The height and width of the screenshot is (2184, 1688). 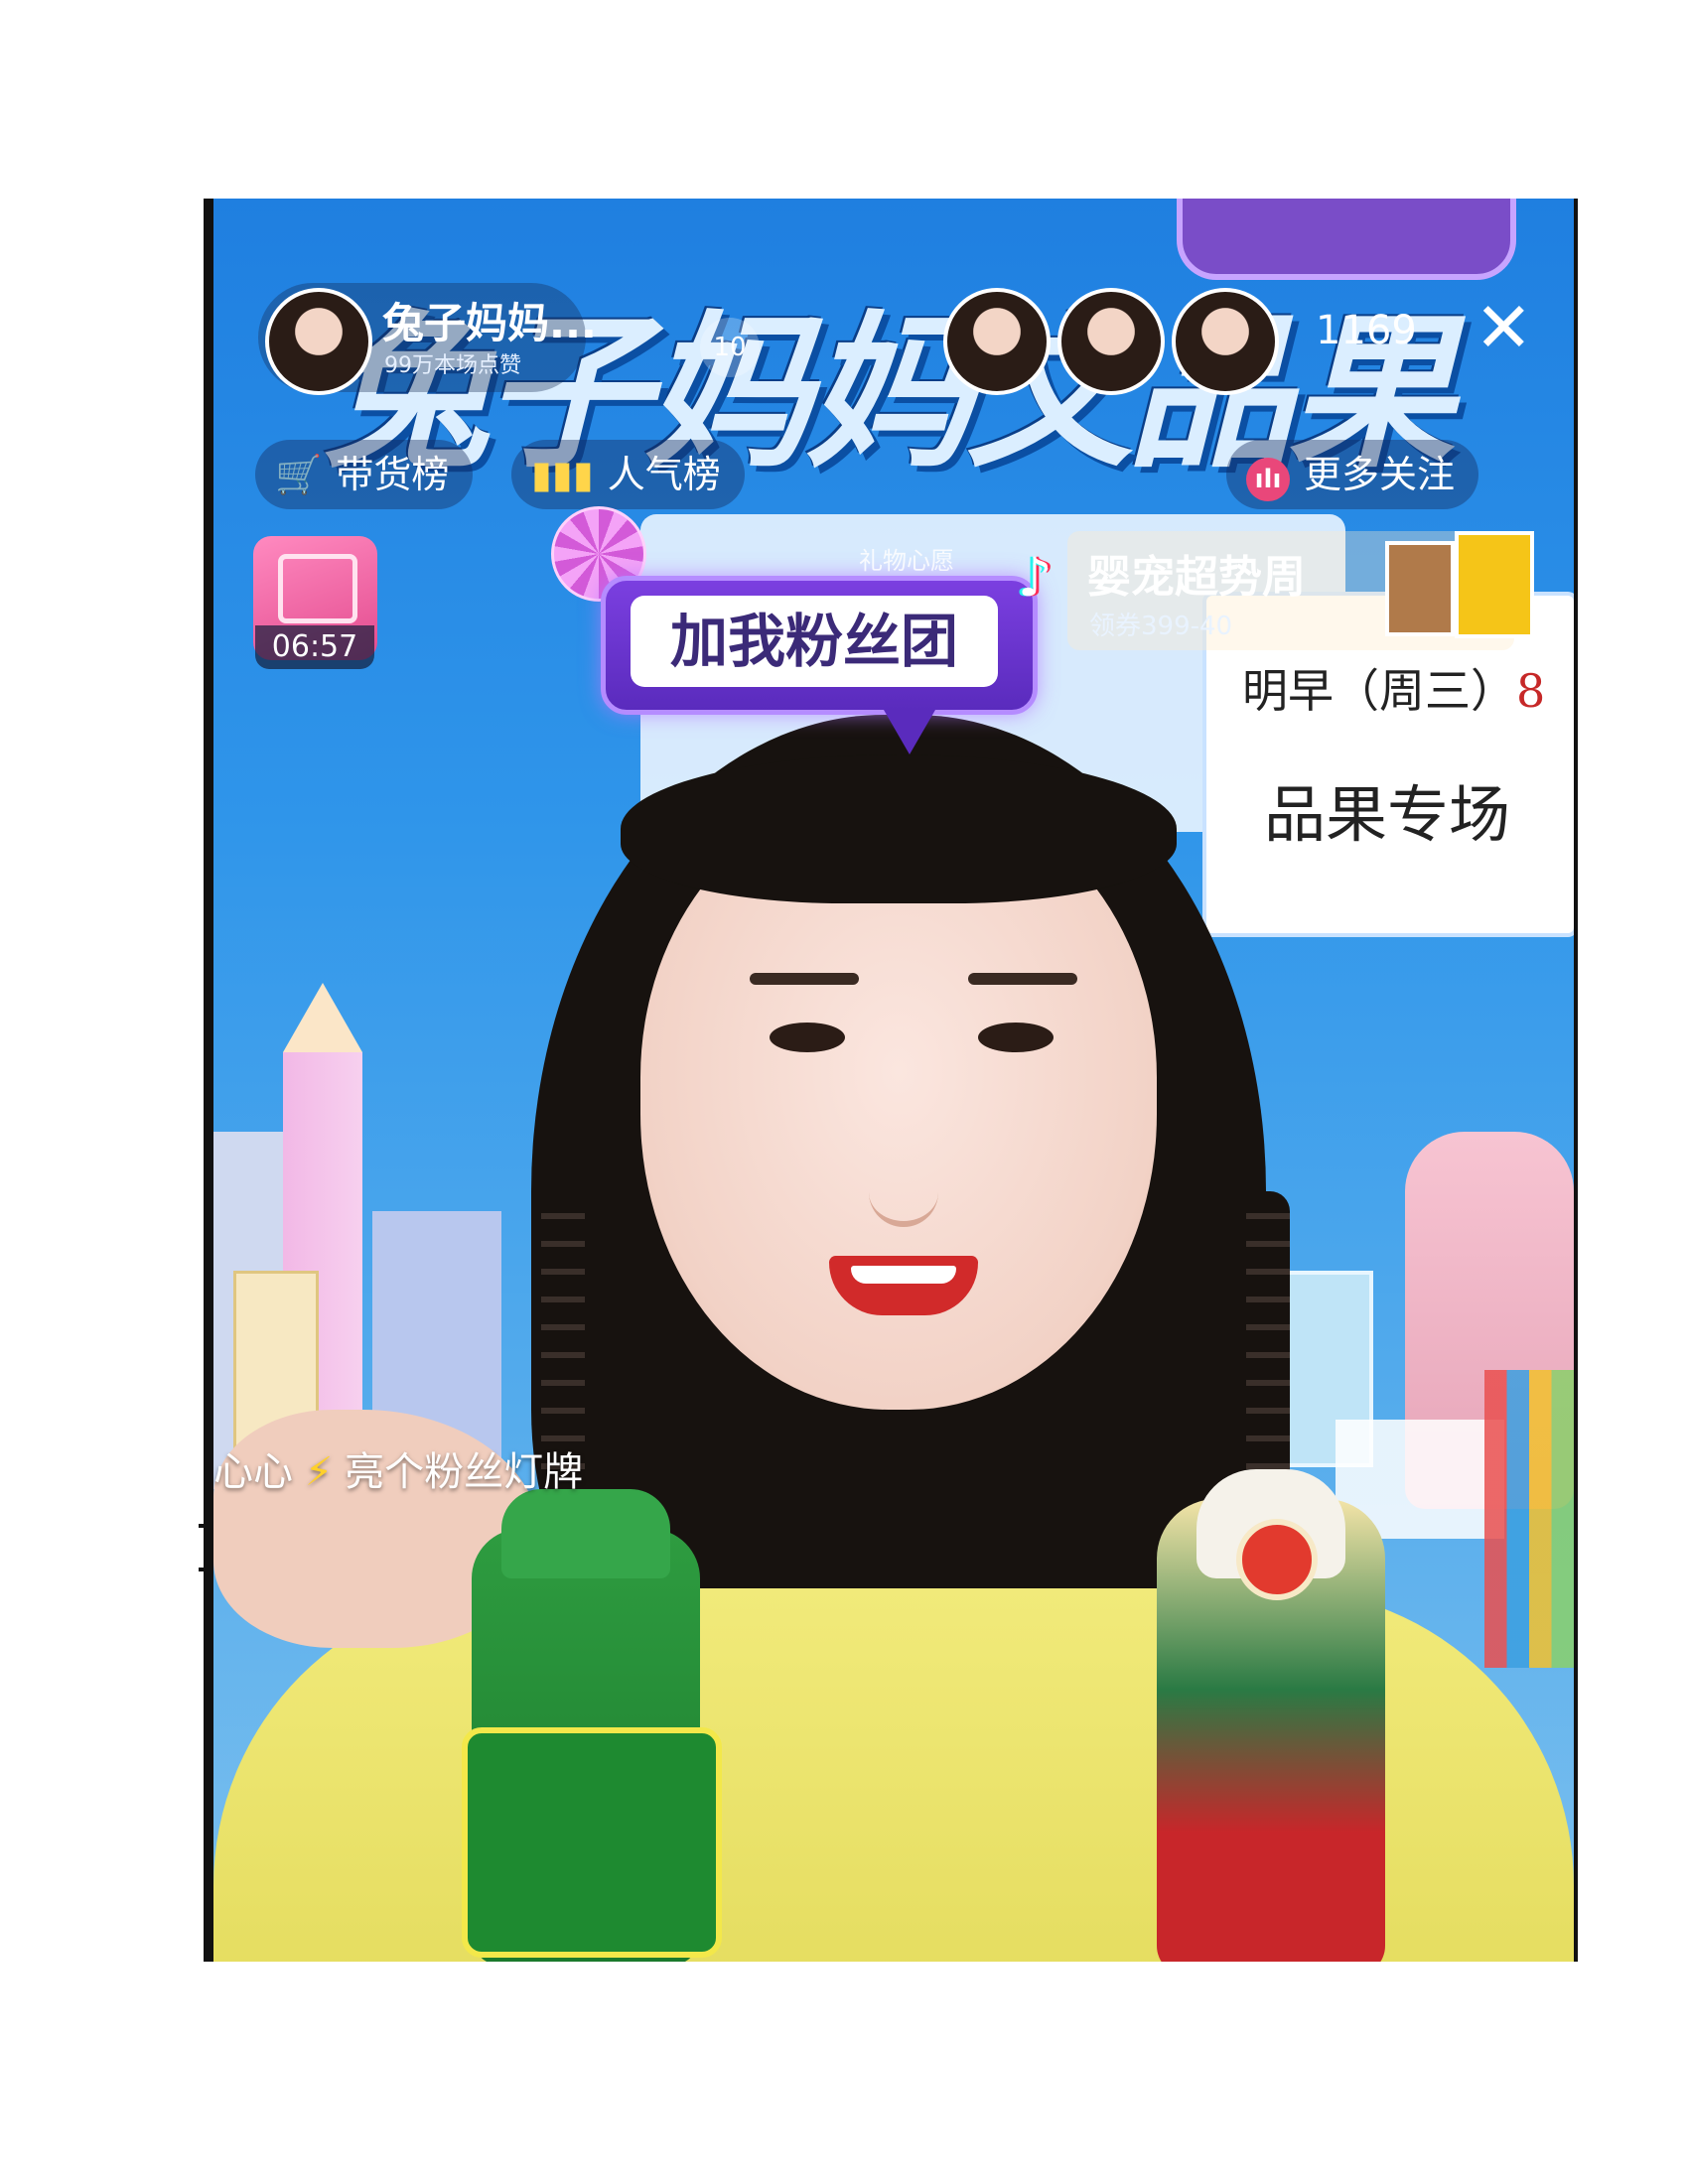 What do you see at coordinates (899, 828) in the screenshot?
I see `presenter-bangs` at bounding box center [899, 828].